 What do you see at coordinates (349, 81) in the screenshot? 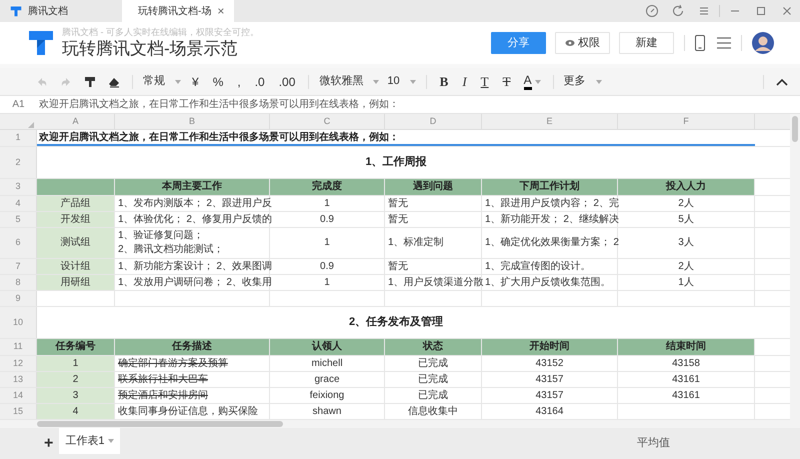
I see `font-dropdown: 微软雅黑` at bounding box center [349, 81].